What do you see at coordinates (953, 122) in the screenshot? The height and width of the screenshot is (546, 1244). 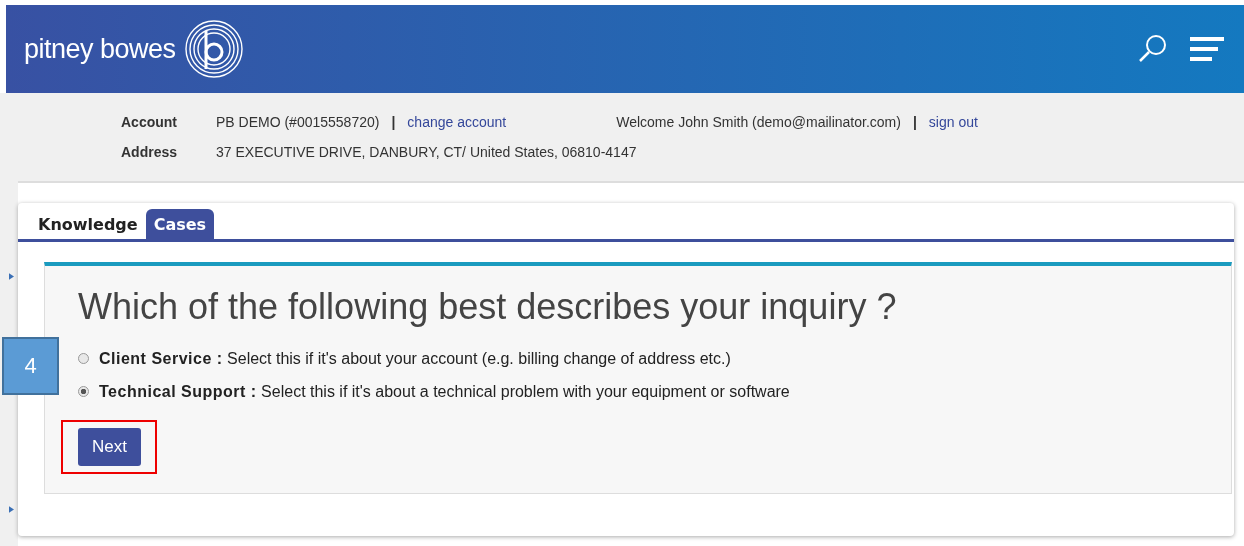 I see `sign-out-link: sign out` at bounding box center [953, 122].